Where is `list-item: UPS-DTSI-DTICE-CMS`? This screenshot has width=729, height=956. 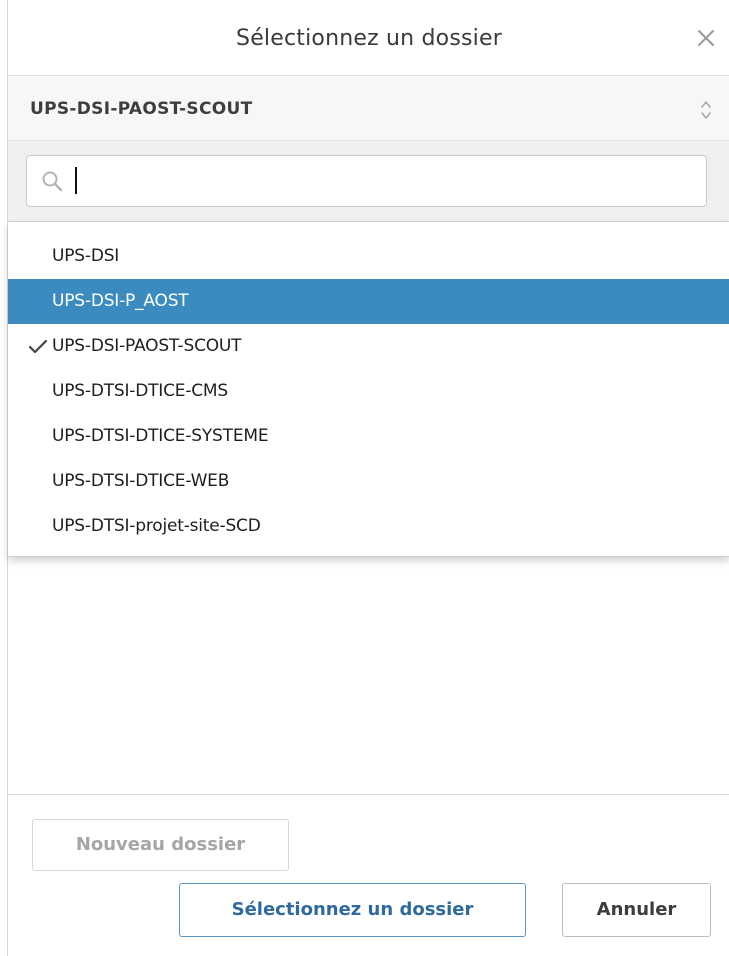 list-item: UPS-DTSI-DTICE-CMS is located at coordinates (368, 391).